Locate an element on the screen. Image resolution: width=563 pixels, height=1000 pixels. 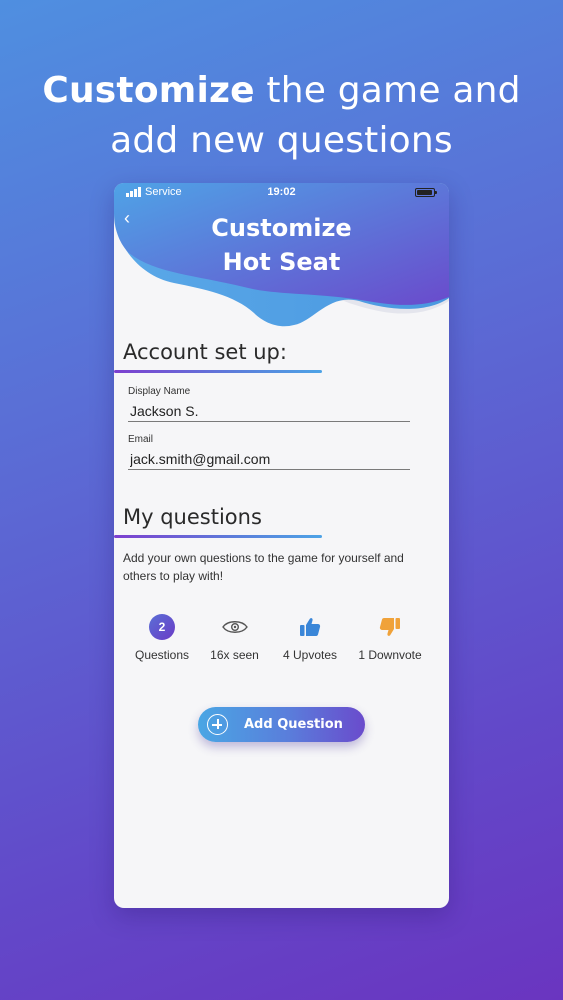
question-count-badge: 2 is located at coordinates (162, 627).